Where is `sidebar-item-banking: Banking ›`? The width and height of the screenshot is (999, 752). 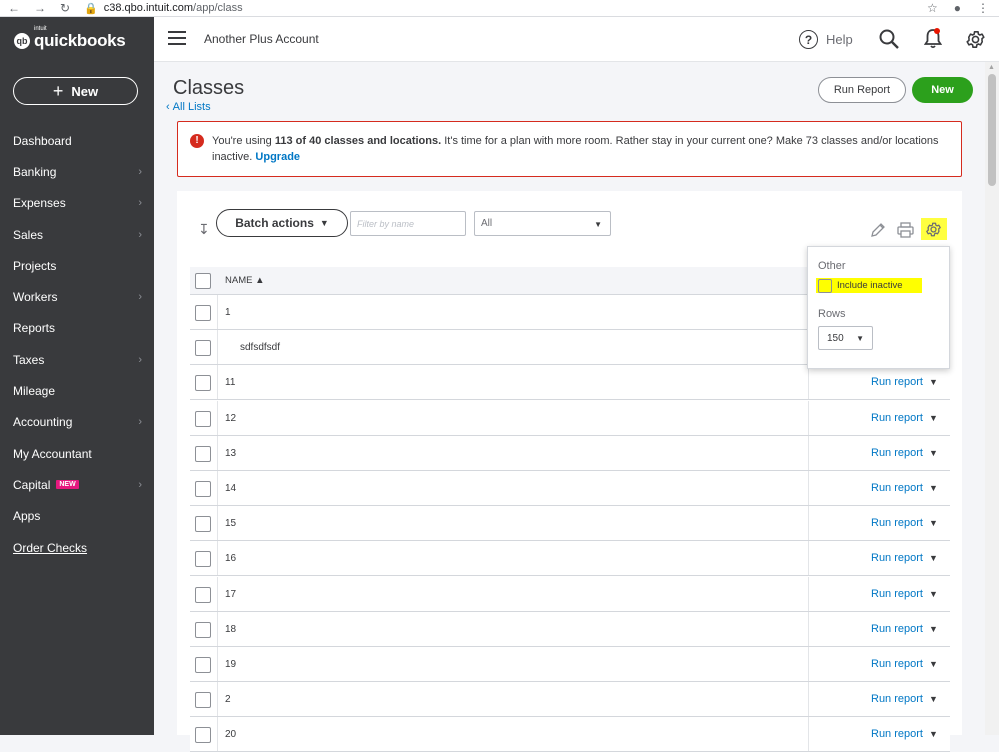 sidebar-item-banking: Banking › is located at coordinates (77, 171).